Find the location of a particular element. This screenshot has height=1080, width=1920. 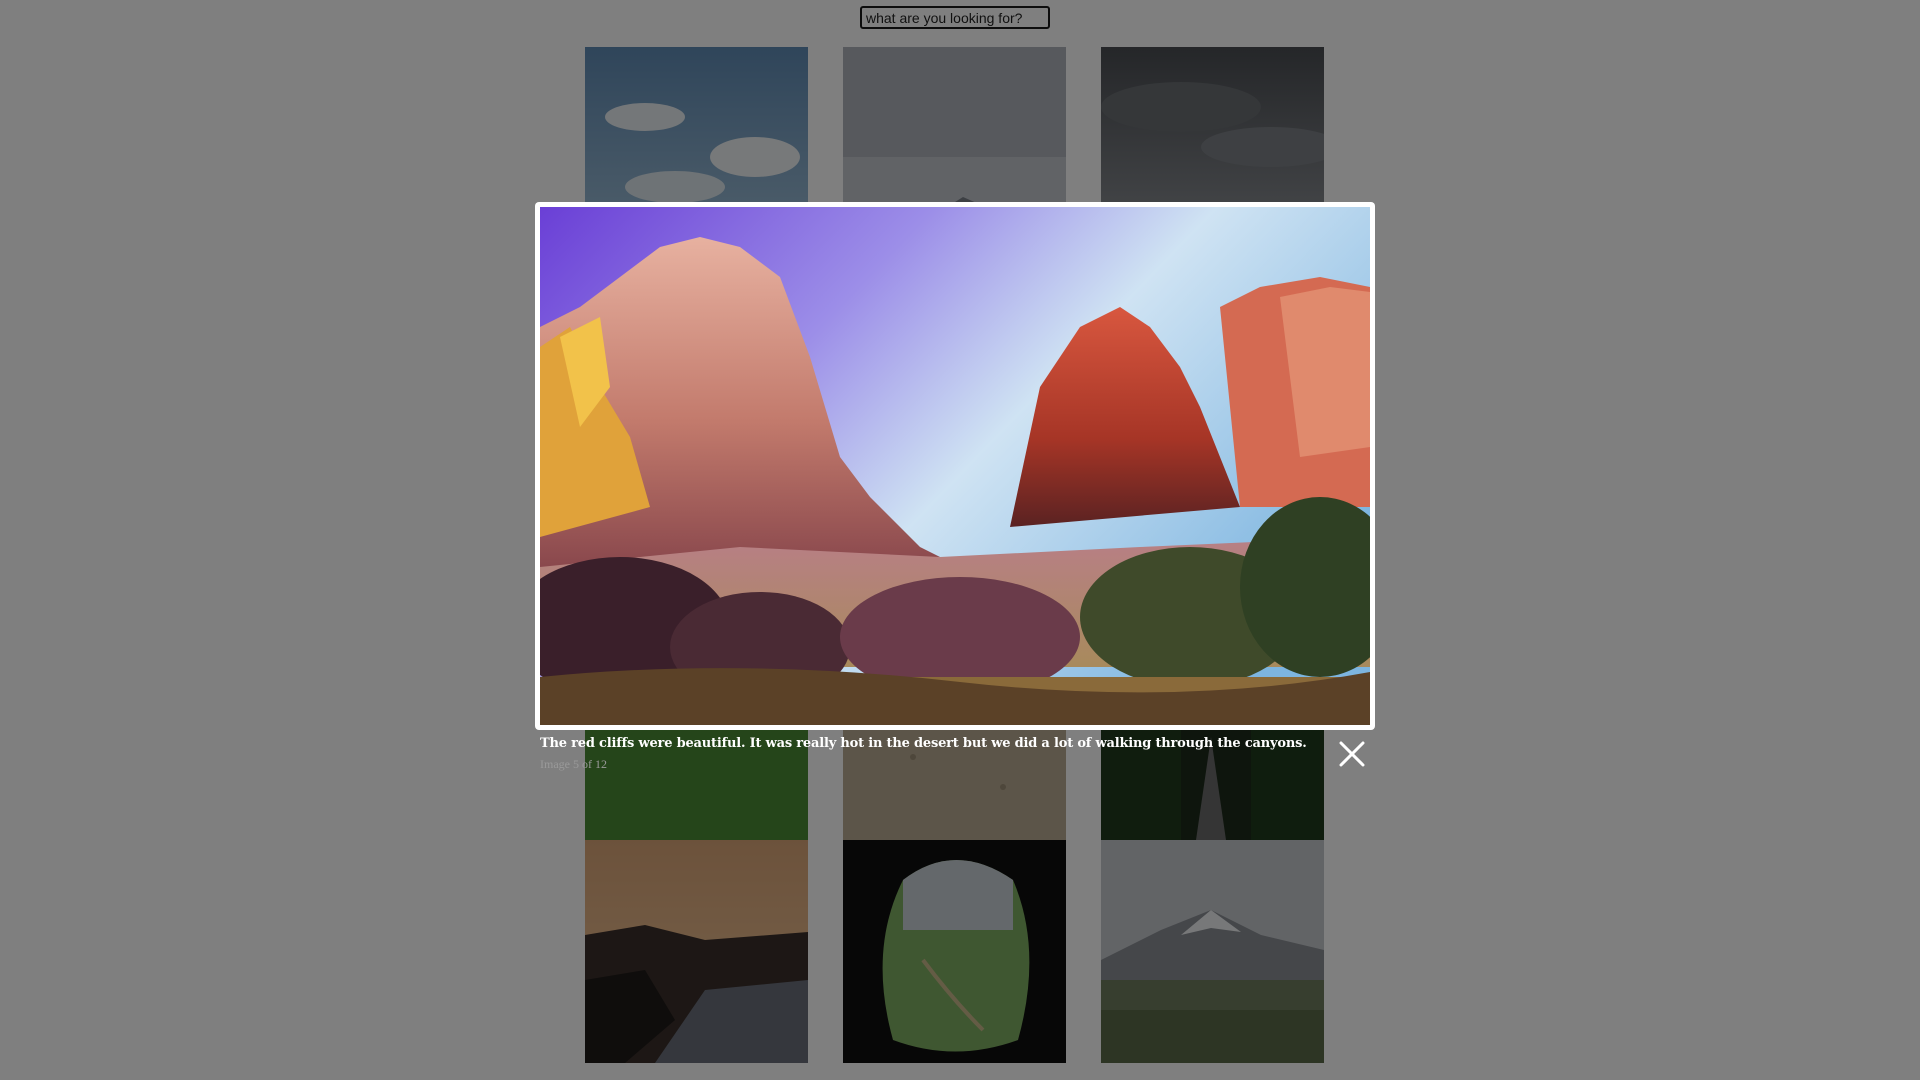

lightbox-close-button is located at coordinates (1352, 754).